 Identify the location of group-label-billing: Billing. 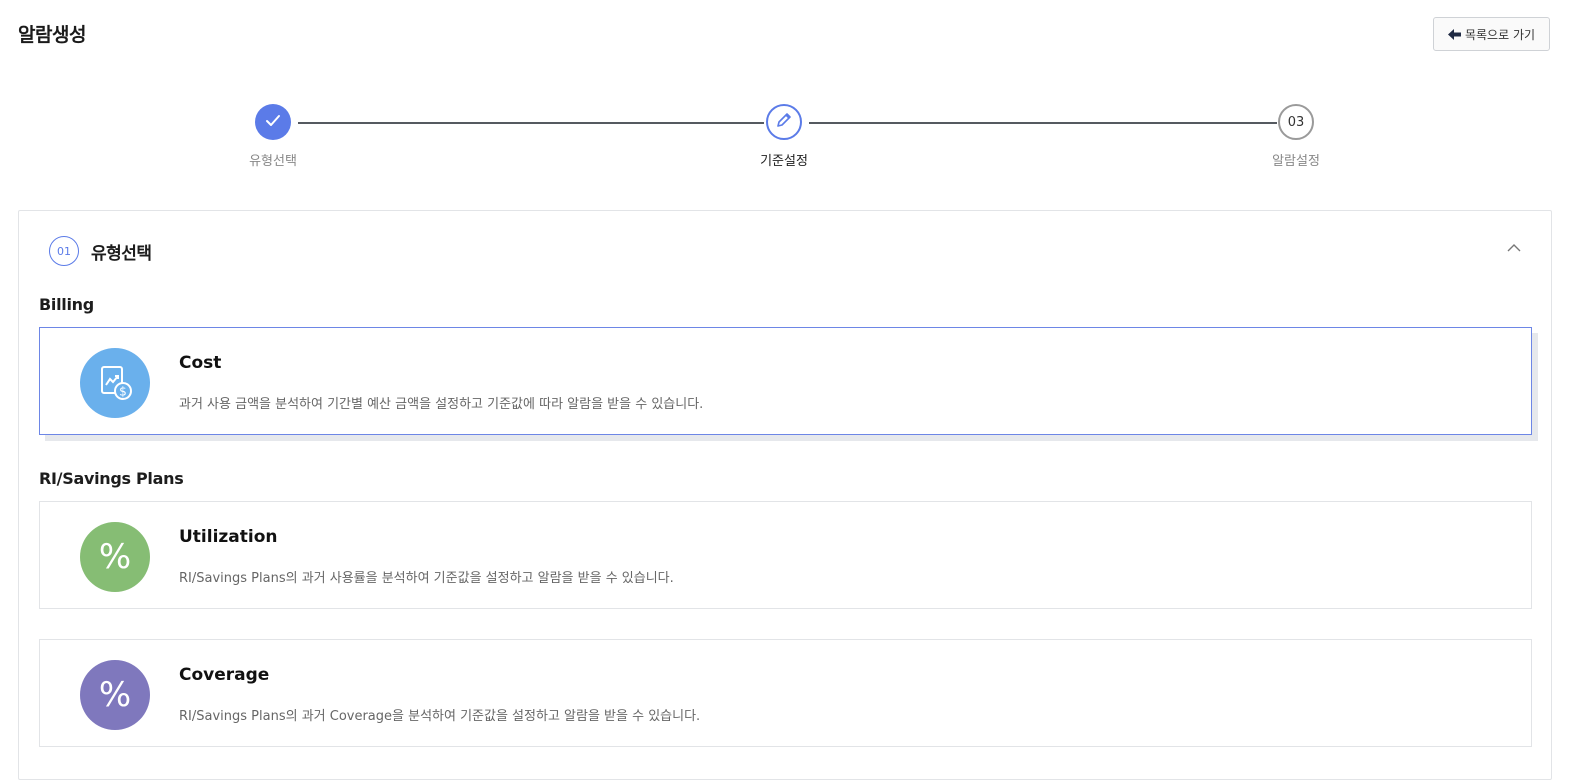
(66, 304).